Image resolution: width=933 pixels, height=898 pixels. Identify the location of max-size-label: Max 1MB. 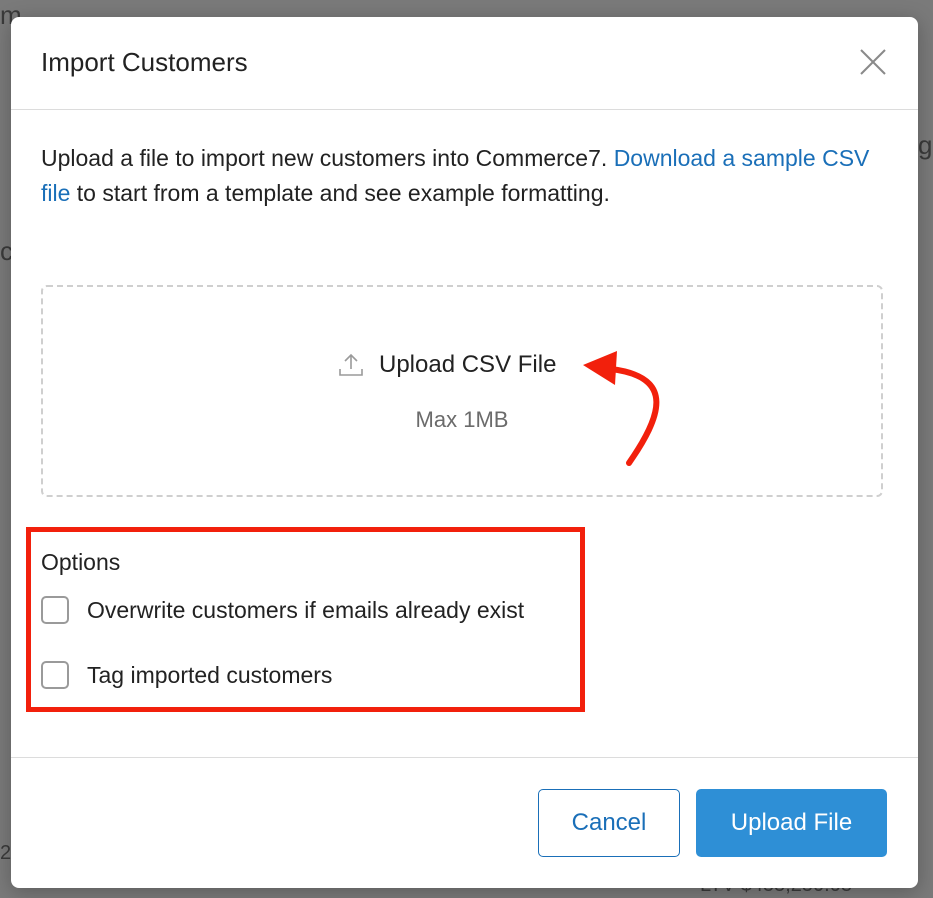
(462, 419).